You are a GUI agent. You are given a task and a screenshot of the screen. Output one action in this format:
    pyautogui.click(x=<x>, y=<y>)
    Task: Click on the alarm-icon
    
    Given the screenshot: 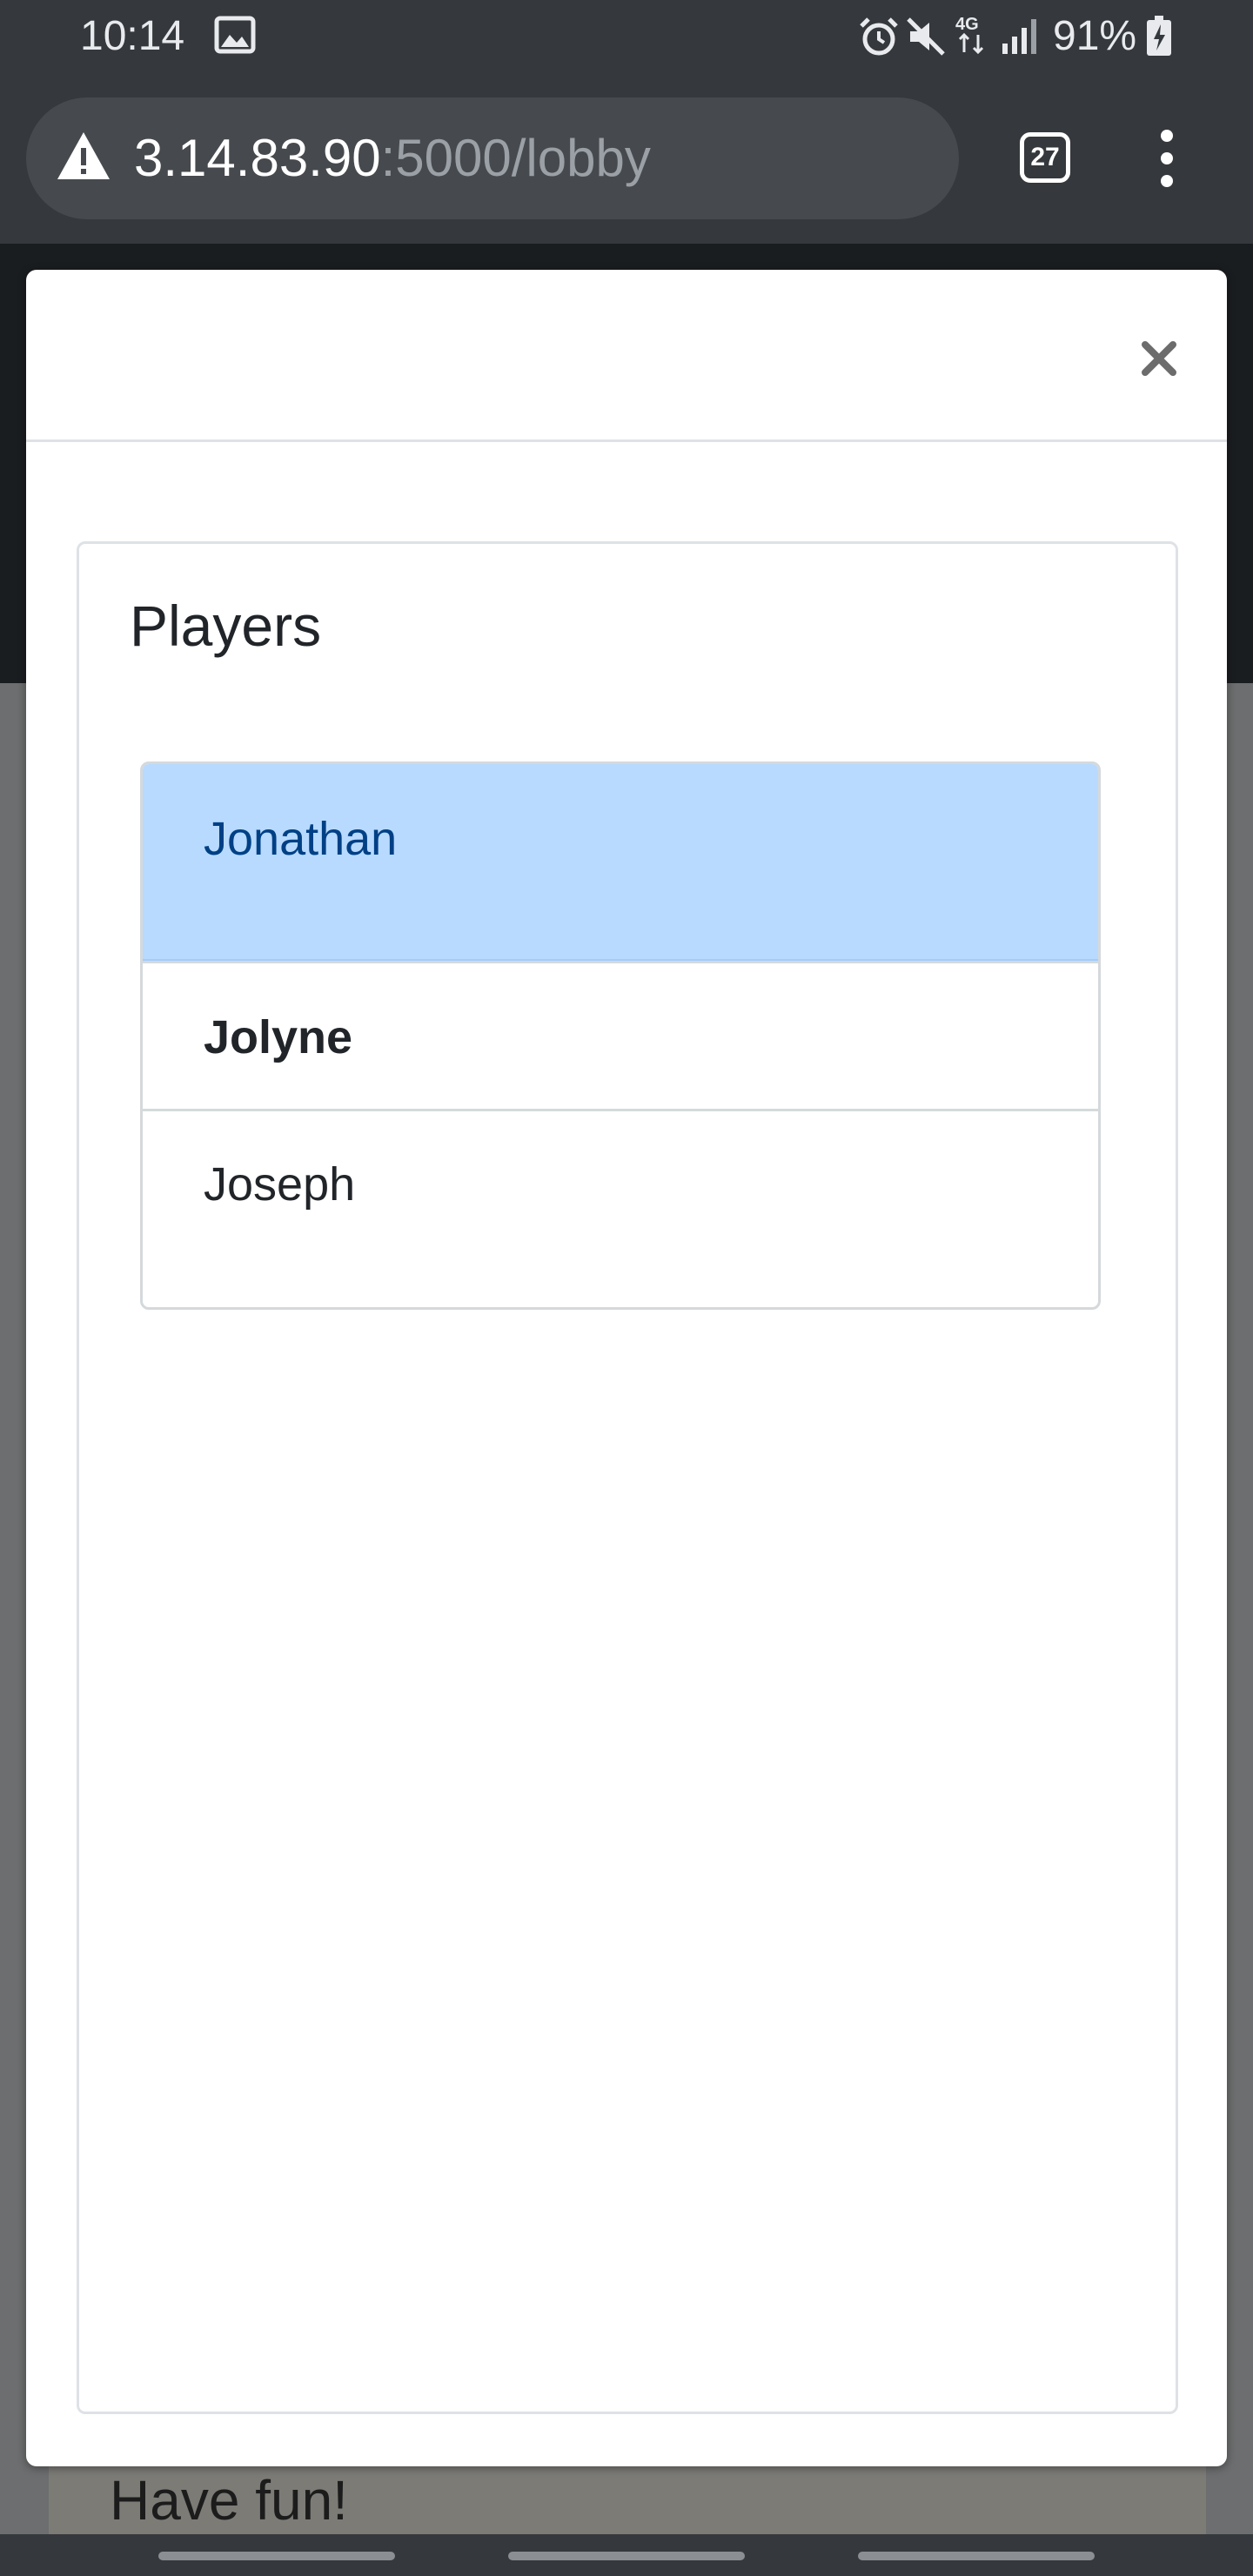 What is the action you would take?
    pyautogui.click(x=879, y=37)
    